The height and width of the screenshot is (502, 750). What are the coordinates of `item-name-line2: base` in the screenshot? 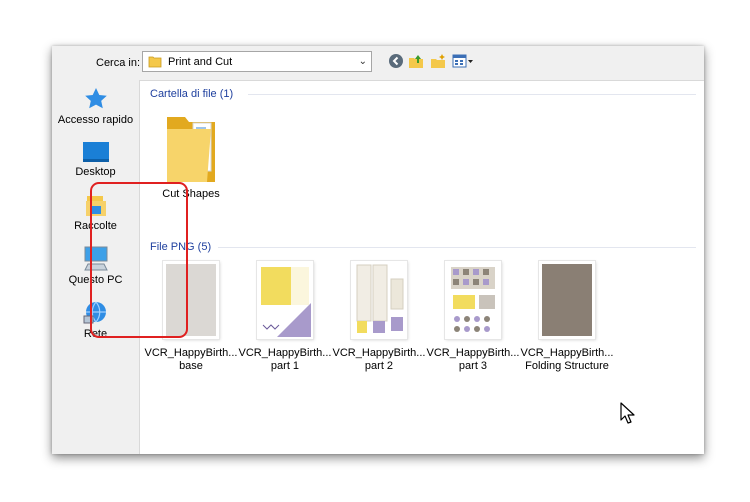 It's located at (191, 366).